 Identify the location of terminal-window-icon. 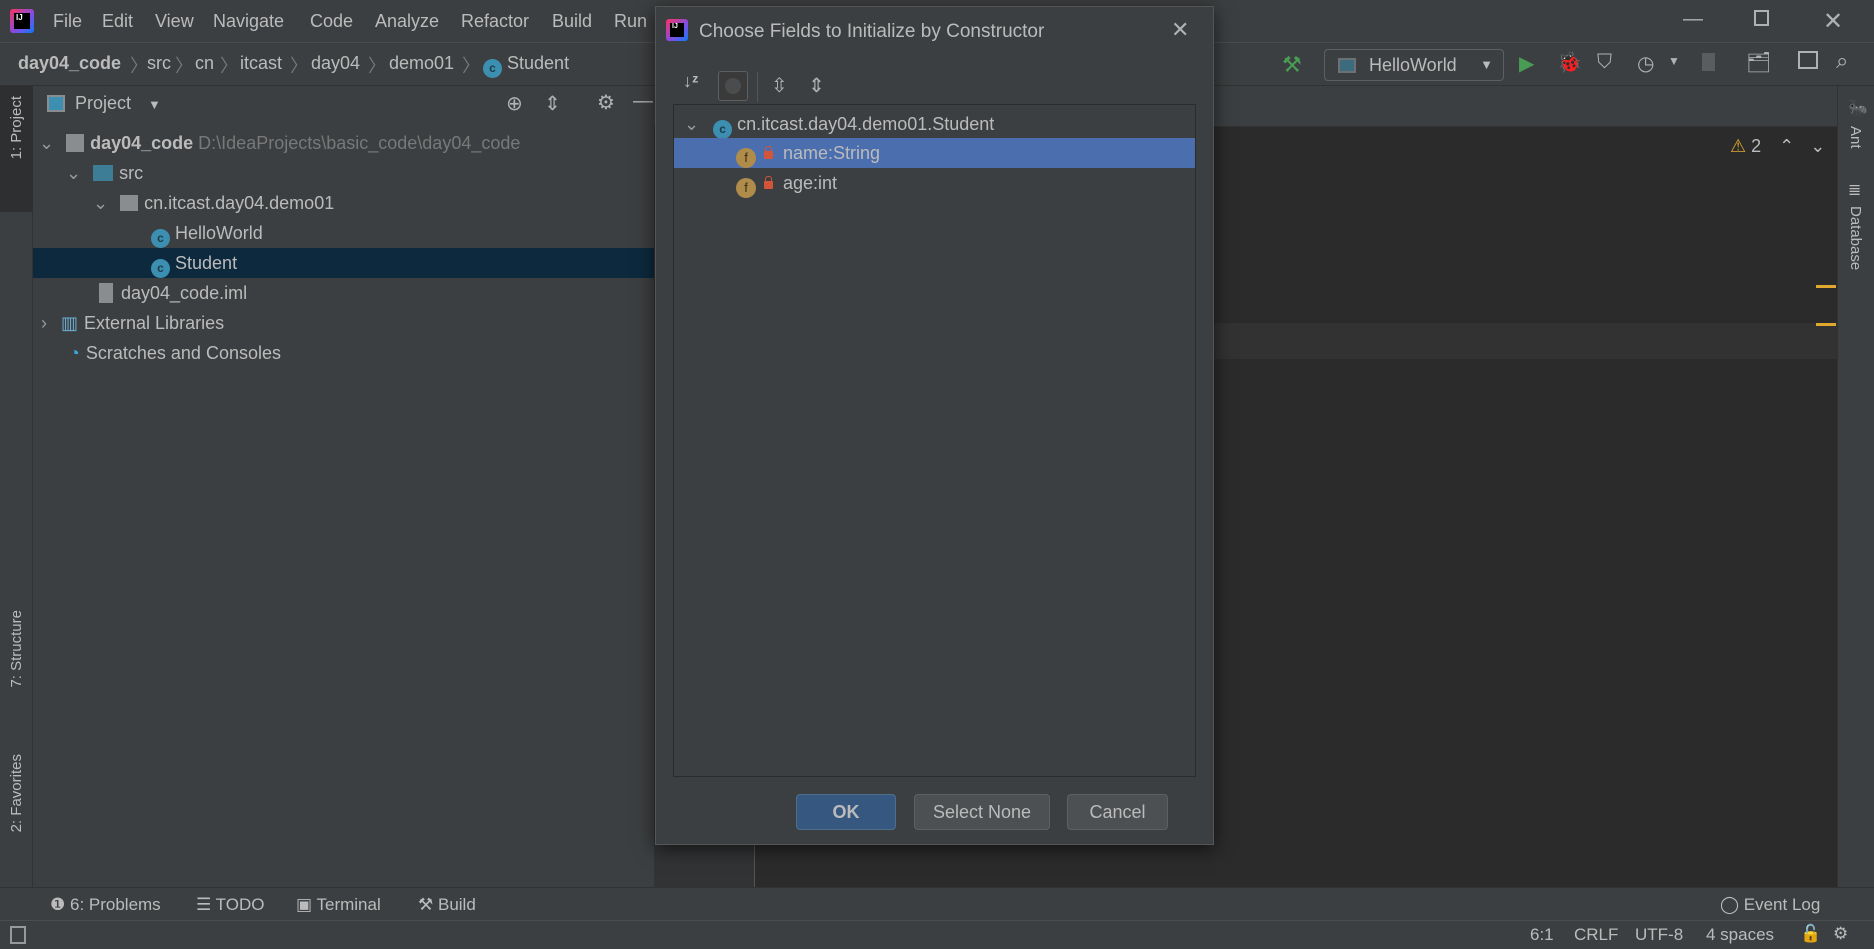
(1808, 60).